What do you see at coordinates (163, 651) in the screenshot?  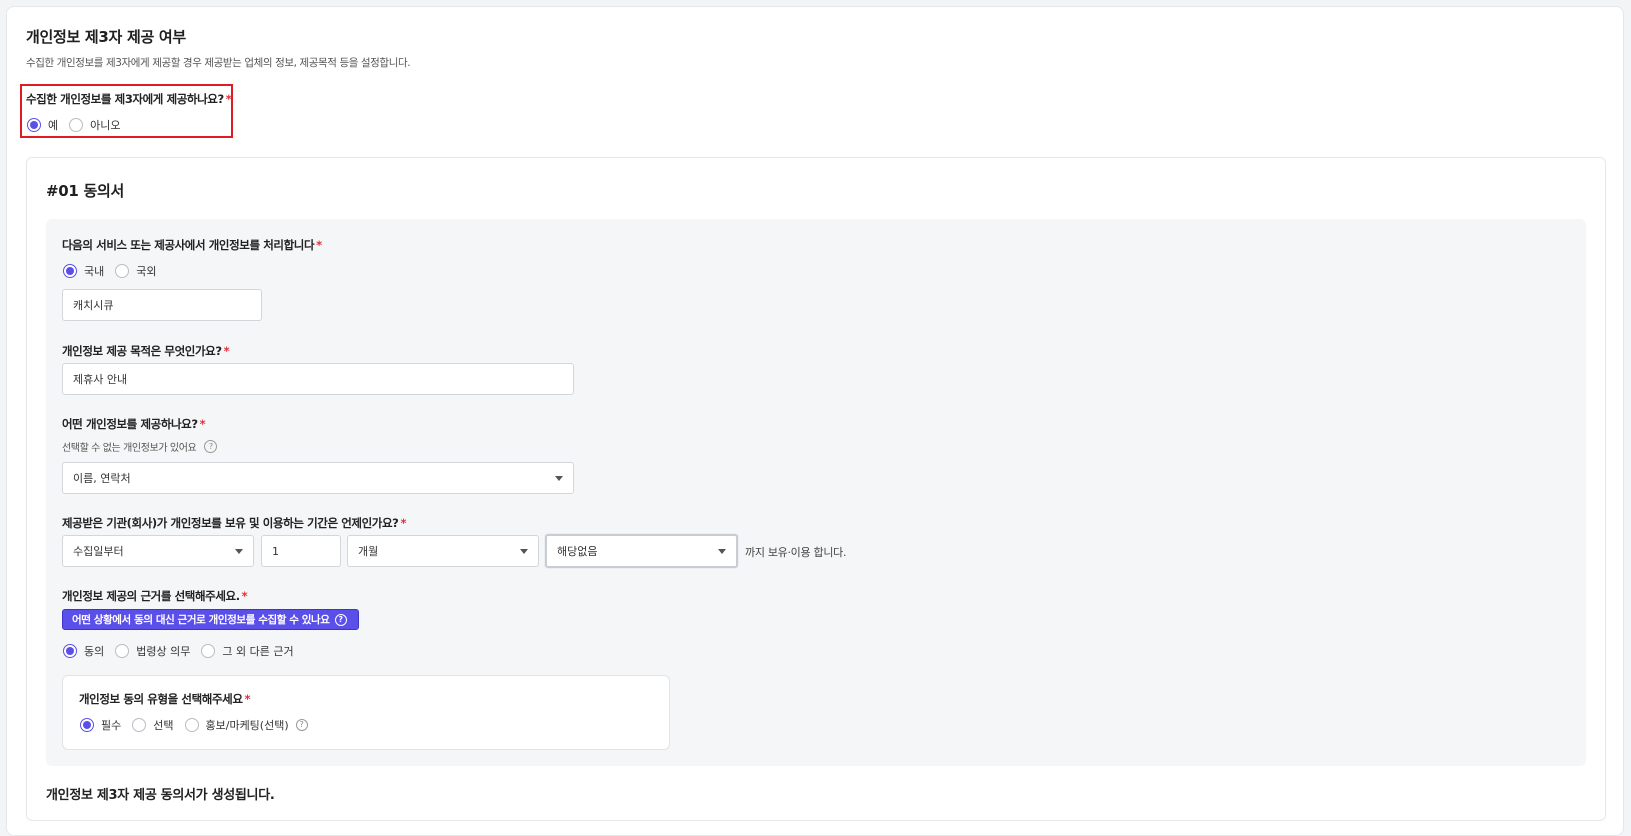 I see `radio-legal-obligation-label: 법령상 의무` at bounding box center [163, 651].